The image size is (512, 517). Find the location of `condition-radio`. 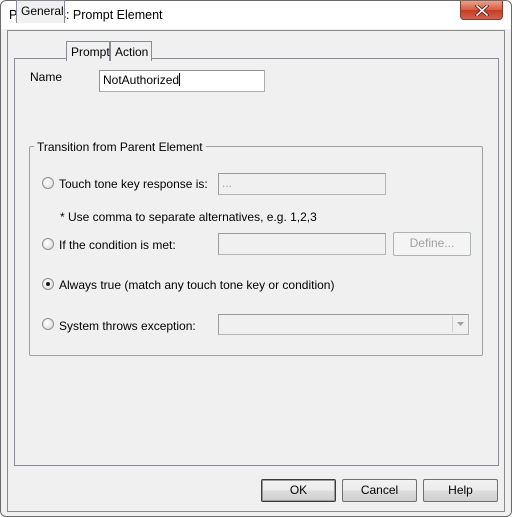

condition-radio is located at coordinates (48, 244).